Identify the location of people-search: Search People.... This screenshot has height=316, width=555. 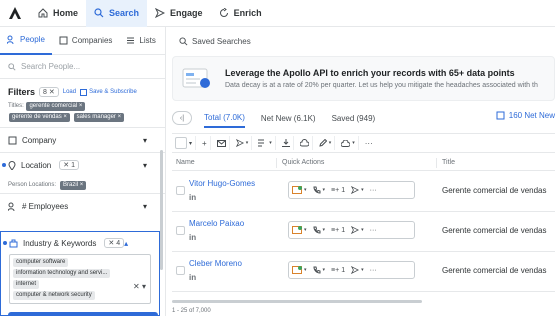
(82, 67).